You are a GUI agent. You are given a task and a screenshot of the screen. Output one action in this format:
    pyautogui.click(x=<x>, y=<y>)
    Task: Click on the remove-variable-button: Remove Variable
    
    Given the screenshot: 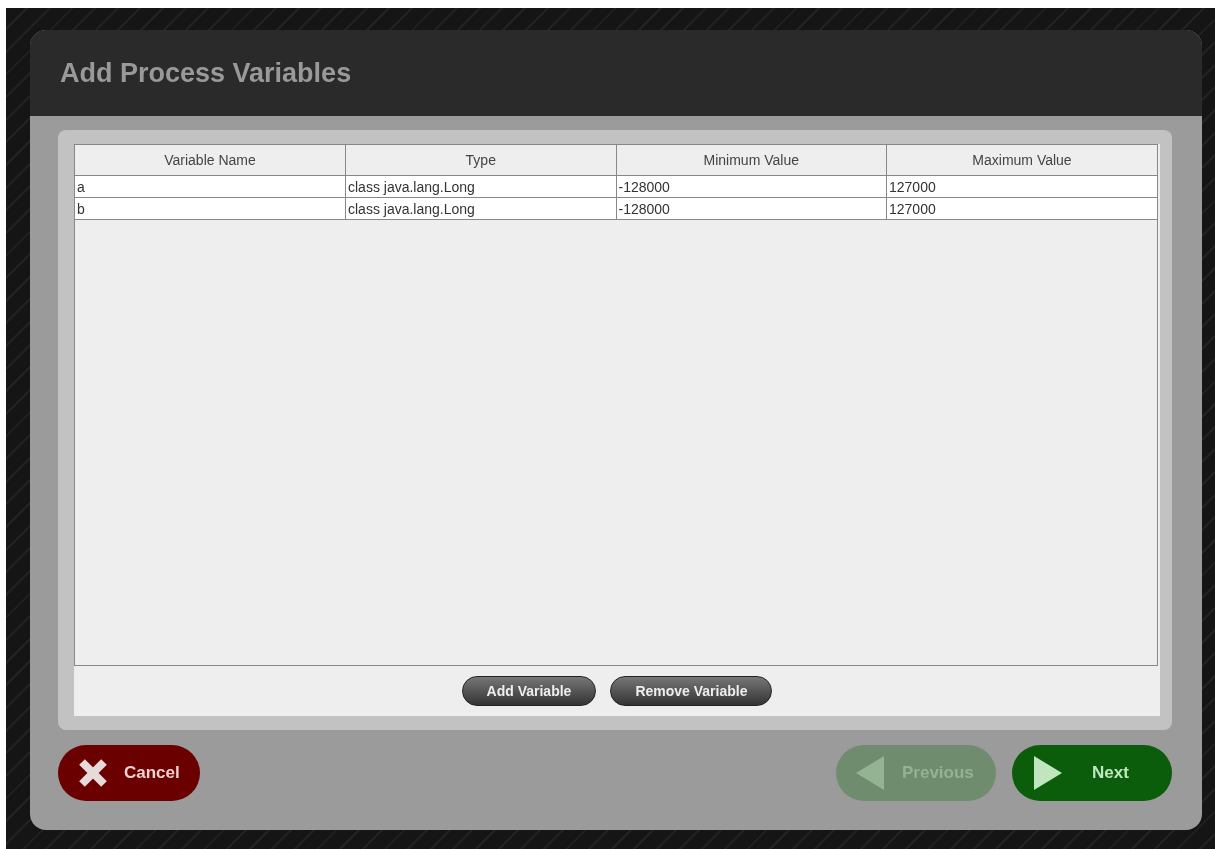 What is the action you would take?
    pyautogui.click(x=691, y=691)
    